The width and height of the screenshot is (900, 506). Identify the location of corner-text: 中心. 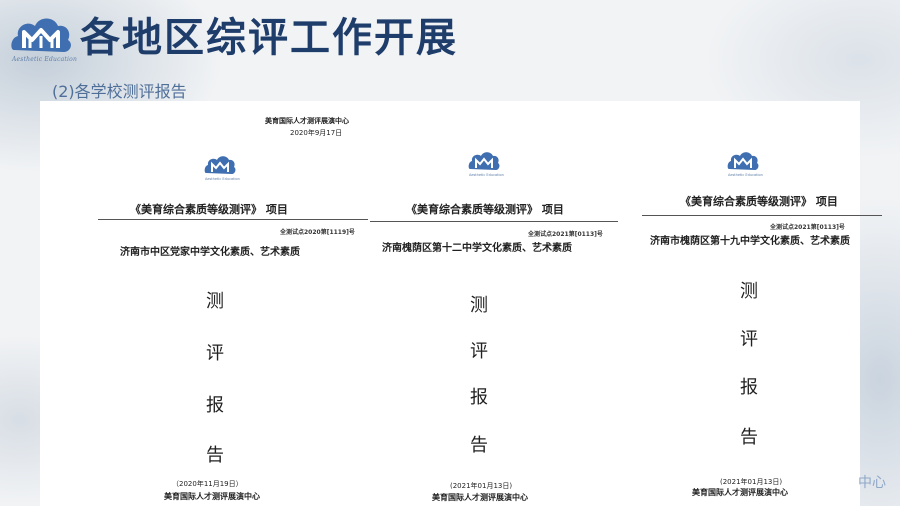
(872, 483).